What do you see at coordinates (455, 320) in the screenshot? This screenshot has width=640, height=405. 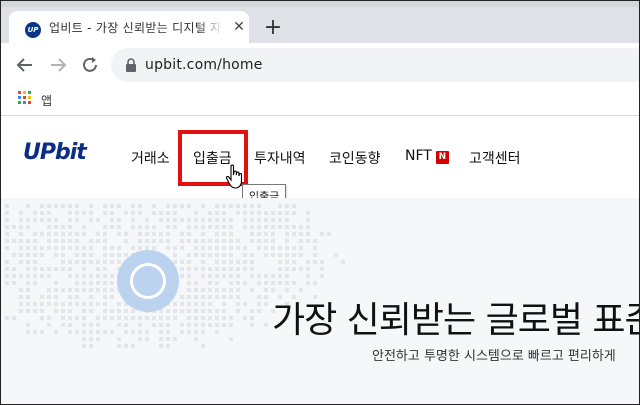 I see `hero-title: 가장 신뢰받는 글로벌 표준` at bounding box center [455, 320].